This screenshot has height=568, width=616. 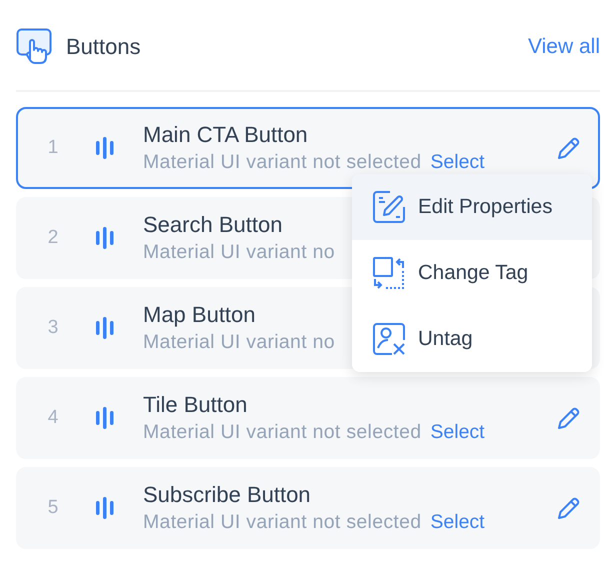 I want to click on row-title: Search Button, so click(x=213, y=225).